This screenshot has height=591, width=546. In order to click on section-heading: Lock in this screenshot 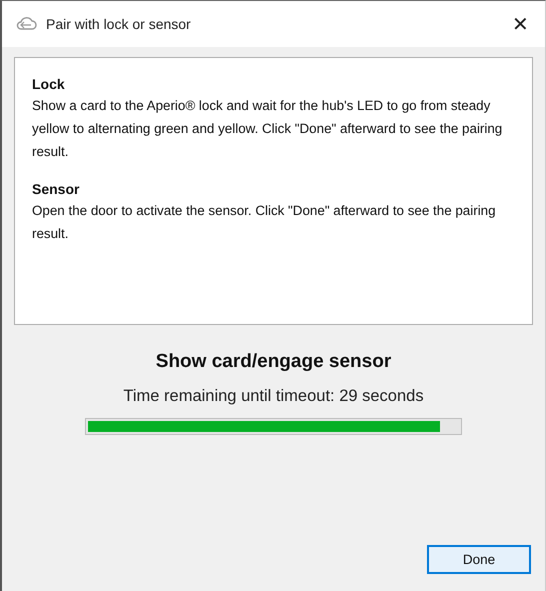, I will do `click(49, 84)`.